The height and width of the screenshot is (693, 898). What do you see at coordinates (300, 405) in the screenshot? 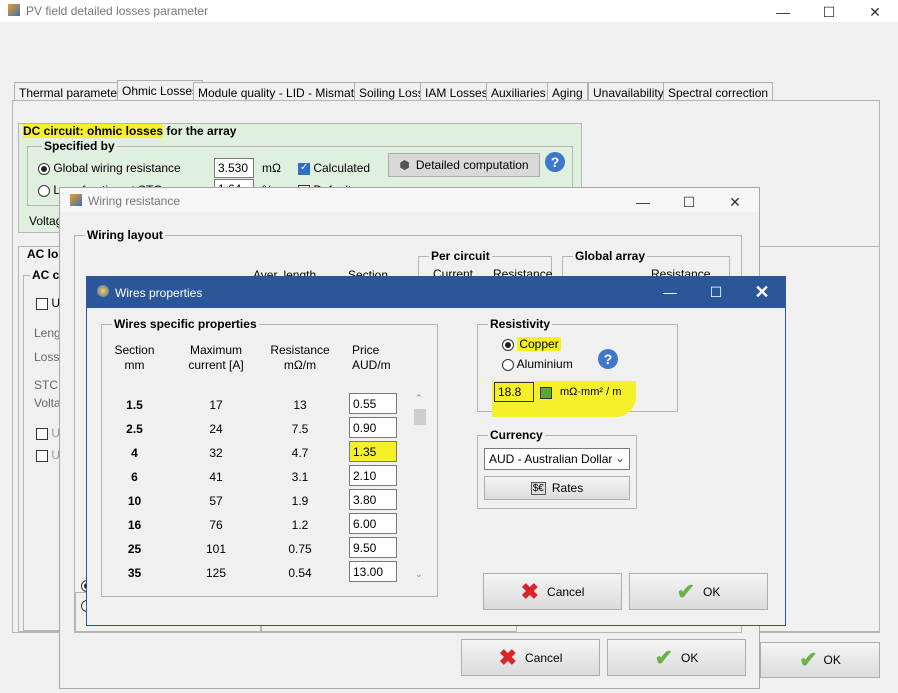
I see `wire-resistance-cell: 13` at bounding box center [300, 405].